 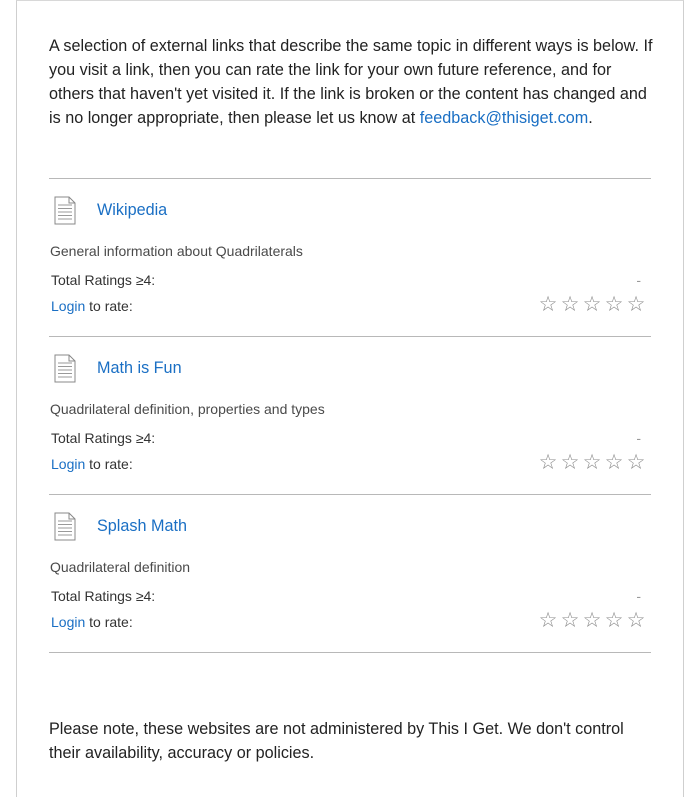 What do you see at coordinates (590, 118) in the screenshot?
I see `intro-text-end: .` at bounding box center [590, 118].